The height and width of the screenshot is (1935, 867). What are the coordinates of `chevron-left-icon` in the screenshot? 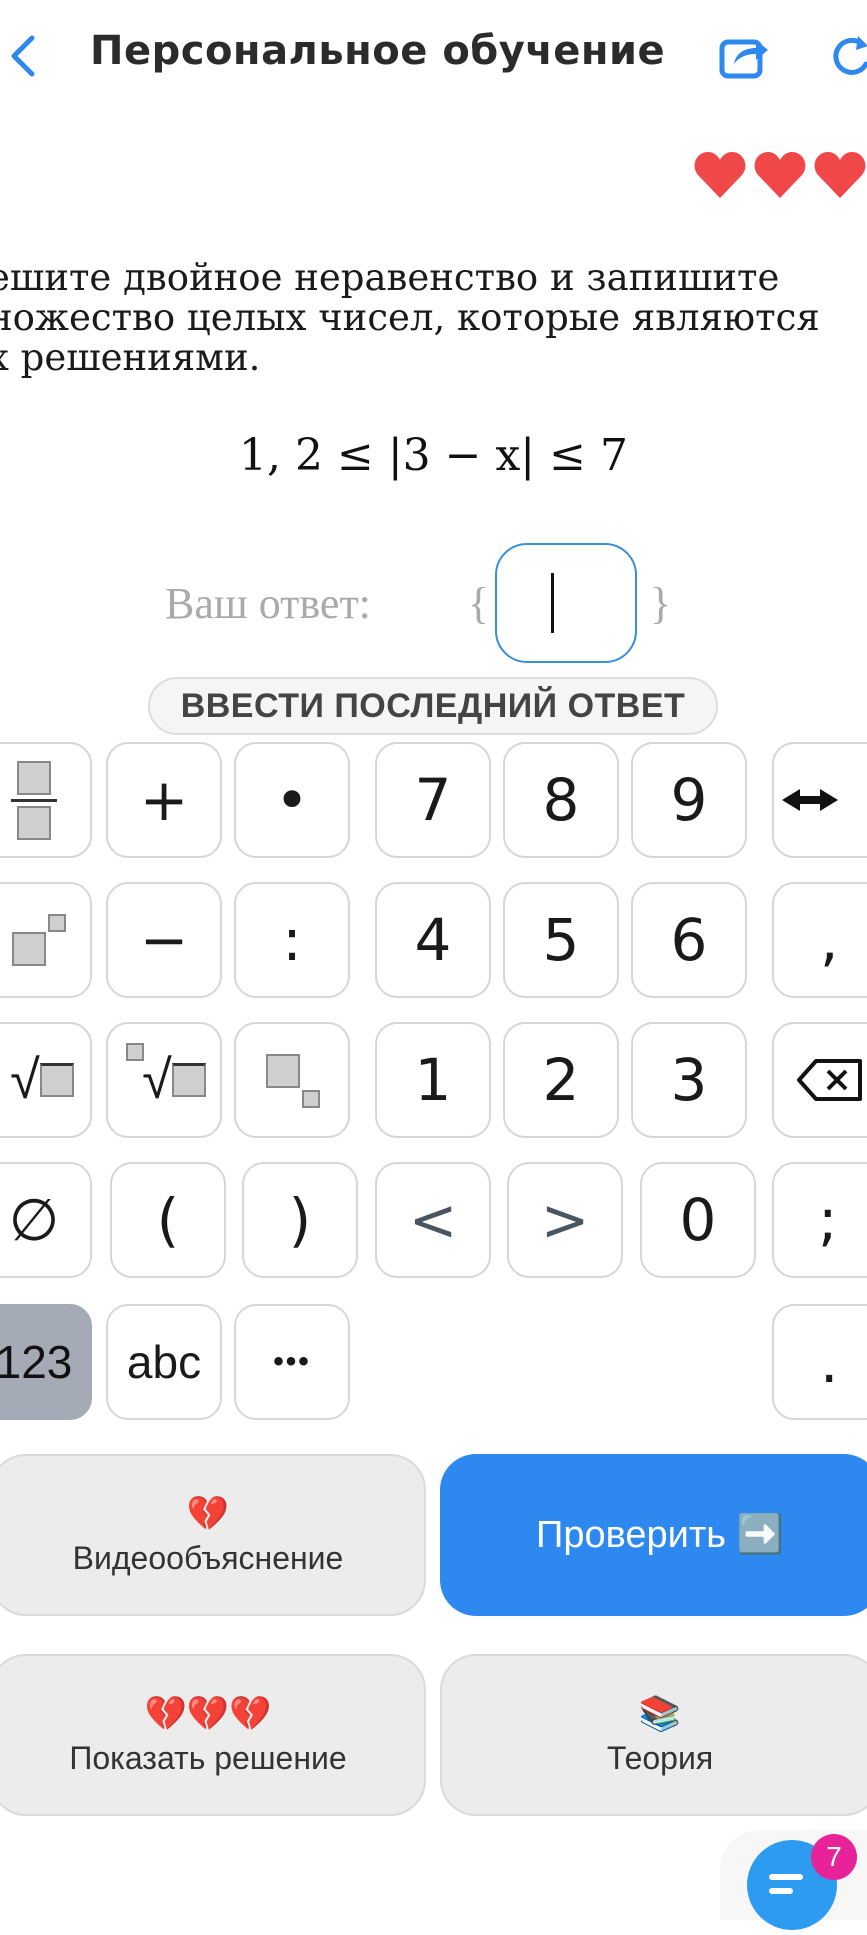 It's located at (23, 56).